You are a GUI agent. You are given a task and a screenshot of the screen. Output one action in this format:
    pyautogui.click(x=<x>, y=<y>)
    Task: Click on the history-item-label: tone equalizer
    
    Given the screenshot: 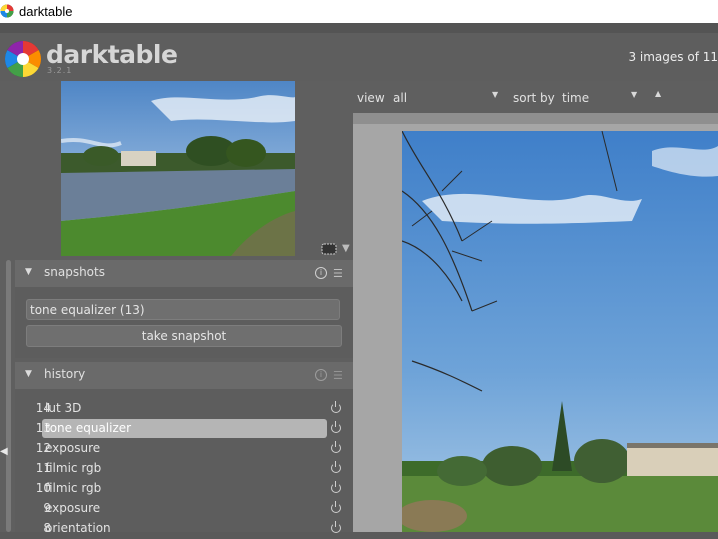 What is the action you would take?
    pyautogui.click(x=88, y=428)
    